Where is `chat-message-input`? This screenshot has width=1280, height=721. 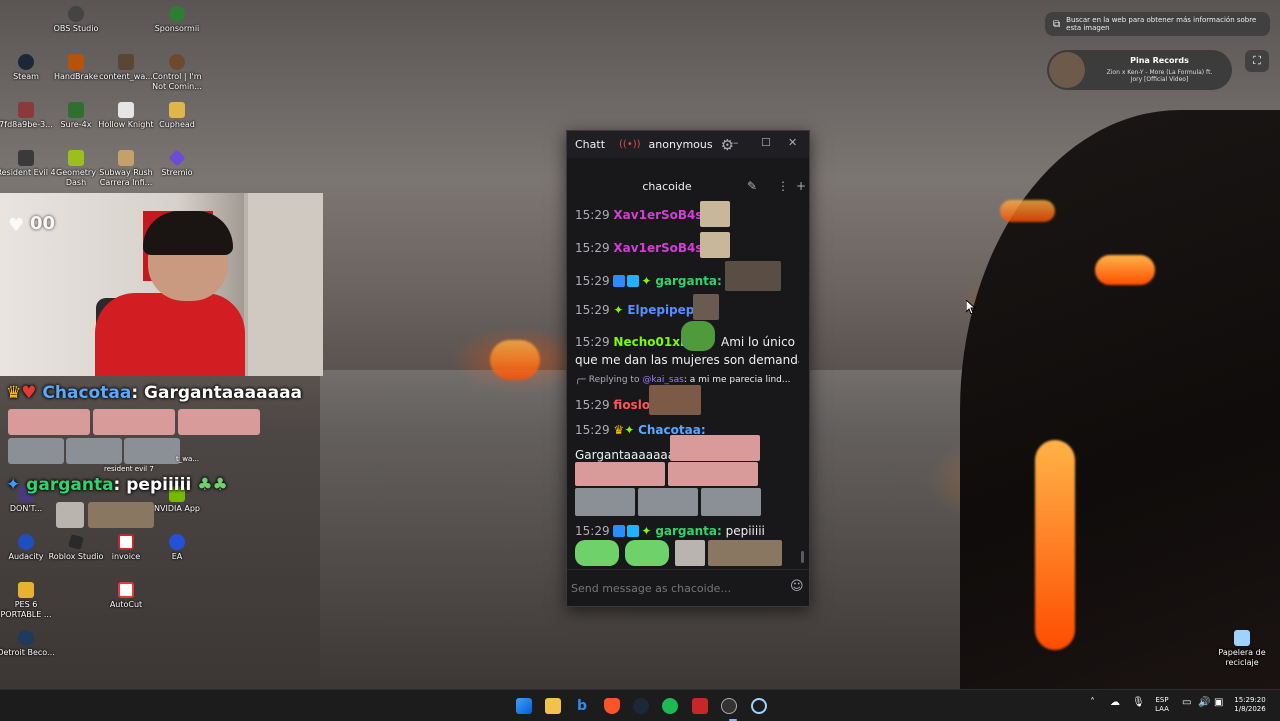 chat-message-input is located at coordinates (676, 588).